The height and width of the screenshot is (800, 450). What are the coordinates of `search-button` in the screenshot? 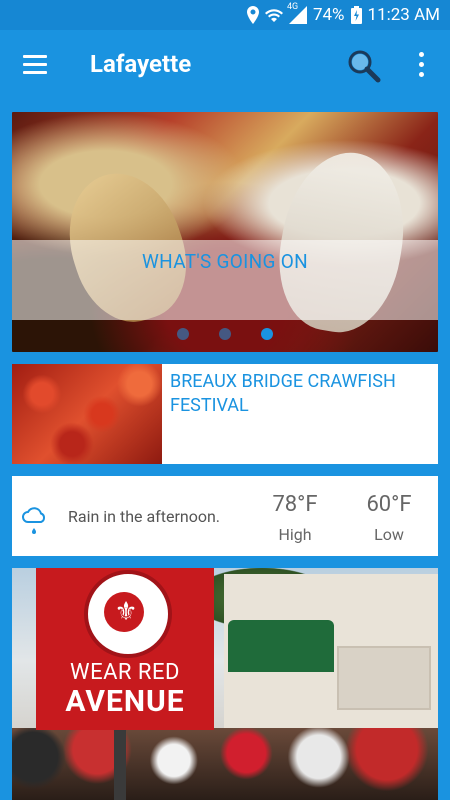 It's located at (364, 66).